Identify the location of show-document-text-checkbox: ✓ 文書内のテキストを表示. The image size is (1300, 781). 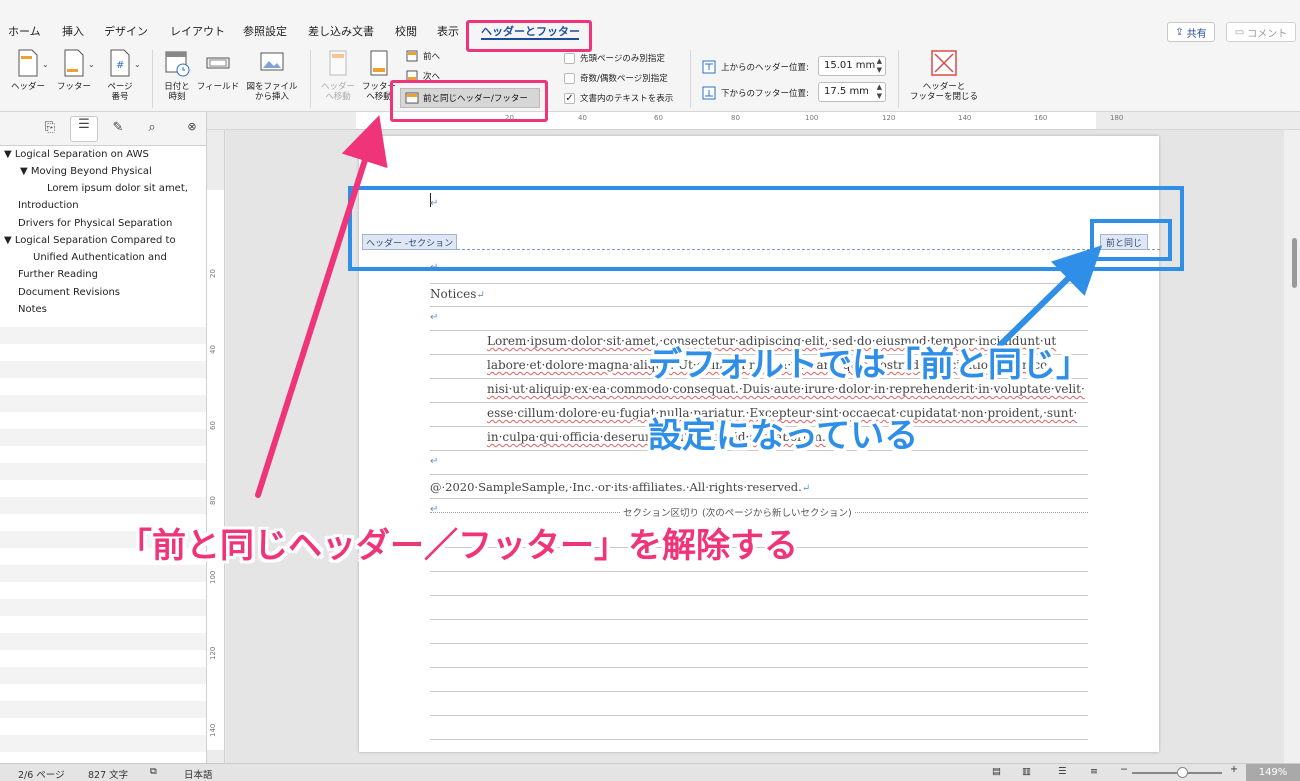
(618, 98).